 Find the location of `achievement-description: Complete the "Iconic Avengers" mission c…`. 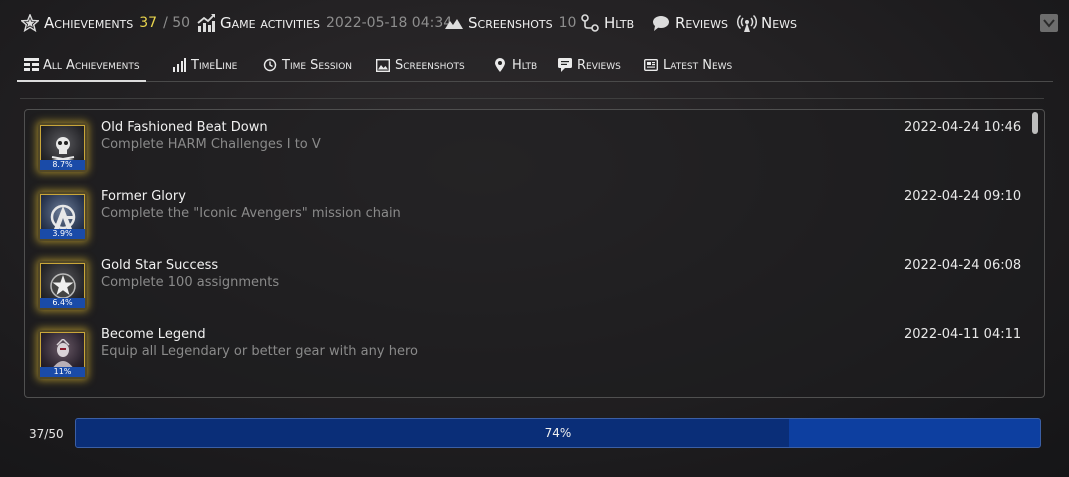

achievement-description: Complete the "Iconic Avengers" mission c… is located at coordinates (251, 213).